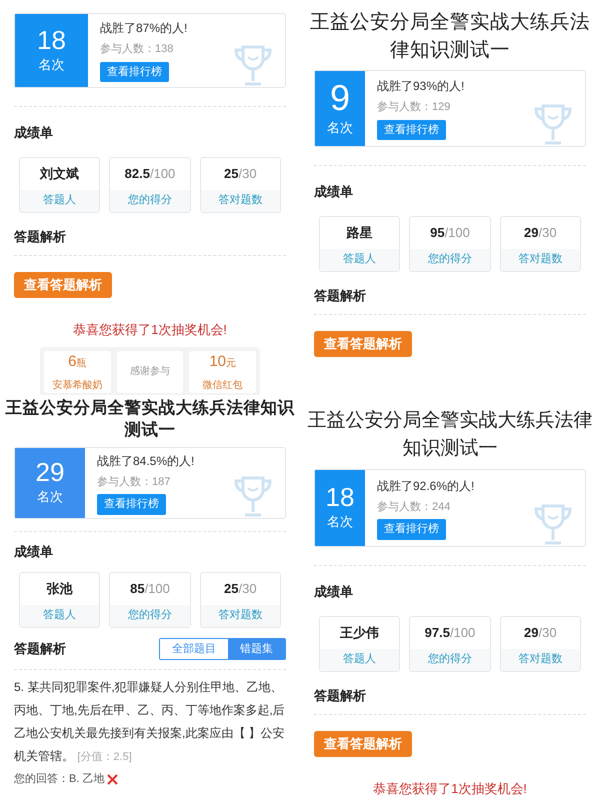 The image size is (600, 799). I want to click on beat-text: 战胜了84.5%的人!, so click(146, 461).